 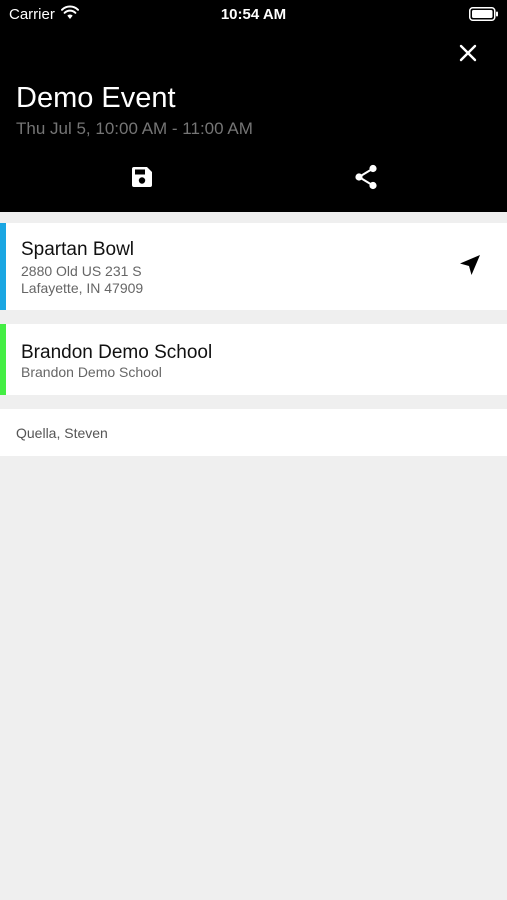 I want to click on location-address-line2: Lafayette, IN 47909, so click(x=82, y=288).